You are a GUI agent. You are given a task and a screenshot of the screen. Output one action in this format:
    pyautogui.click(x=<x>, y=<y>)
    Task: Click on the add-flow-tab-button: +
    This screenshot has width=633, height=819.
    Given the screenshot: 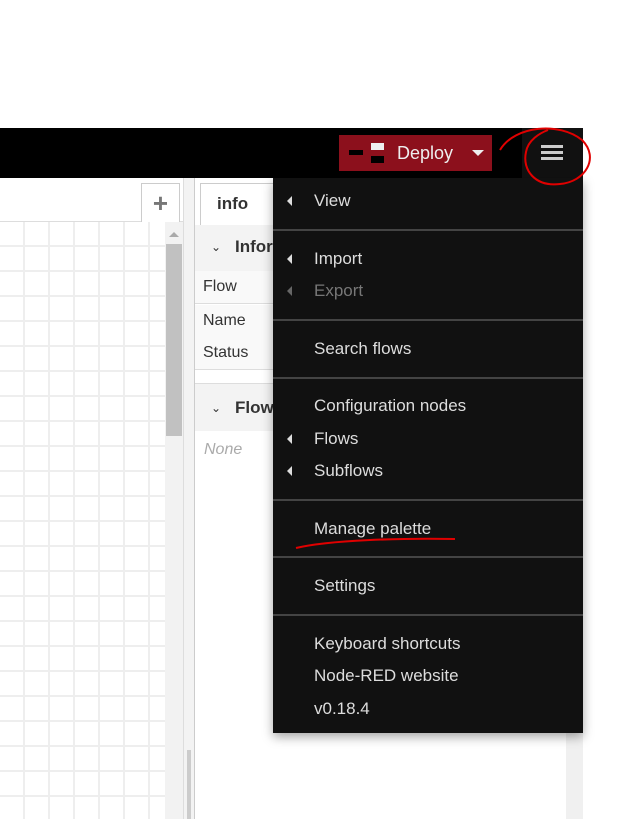 What is the action you would take?
    pyautogui.click(x=160, y=202)
    